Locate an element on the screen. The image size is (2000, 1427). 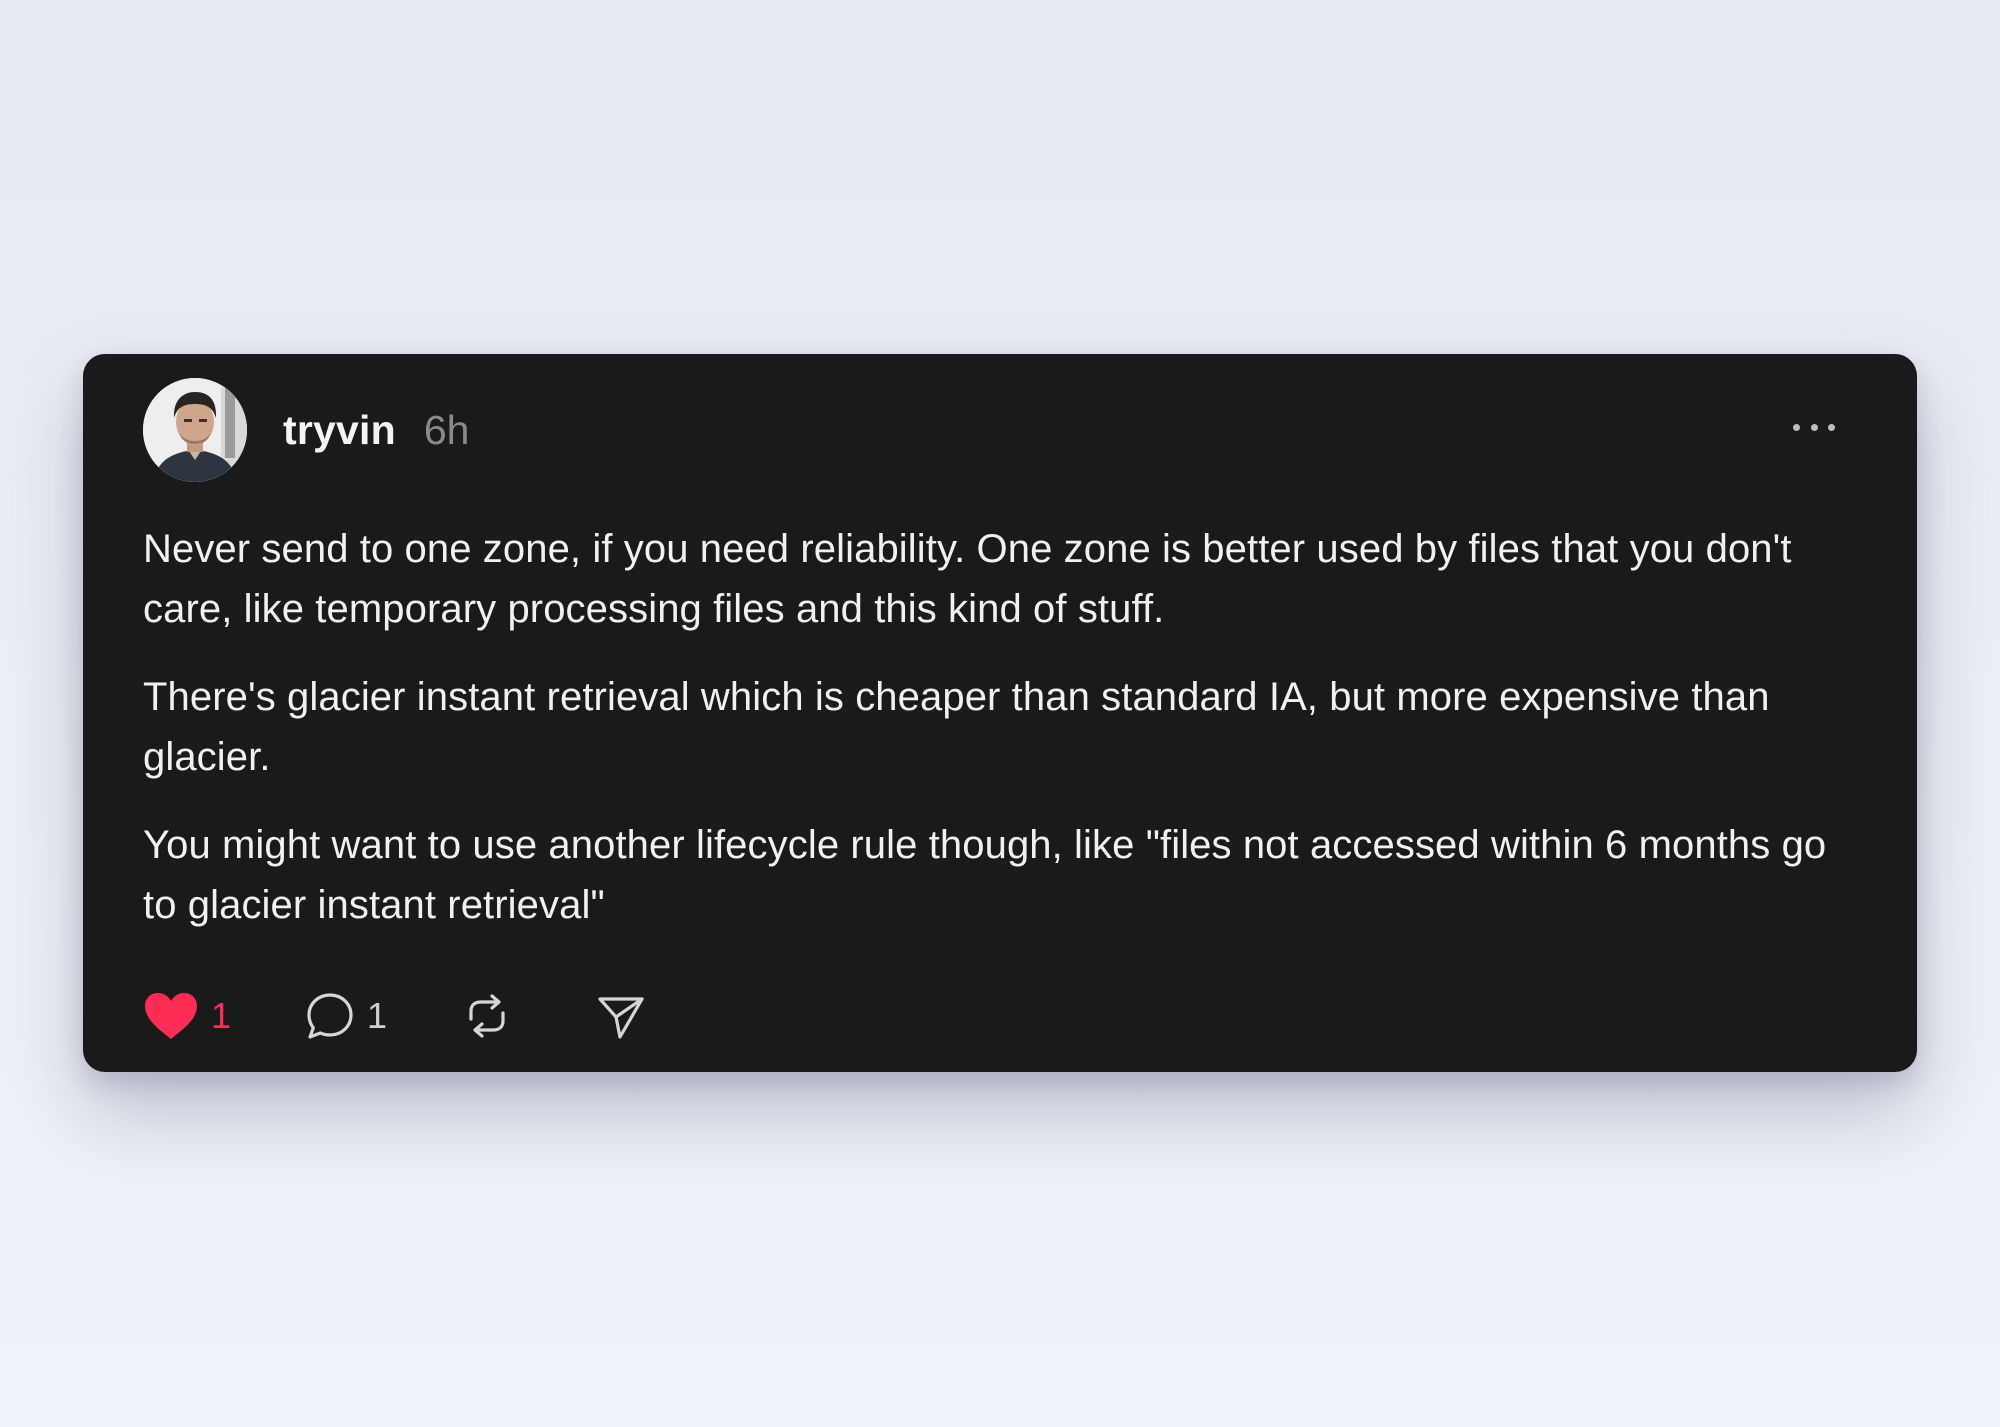
speech-bubble-icon is located at coordinates (330, 1016).